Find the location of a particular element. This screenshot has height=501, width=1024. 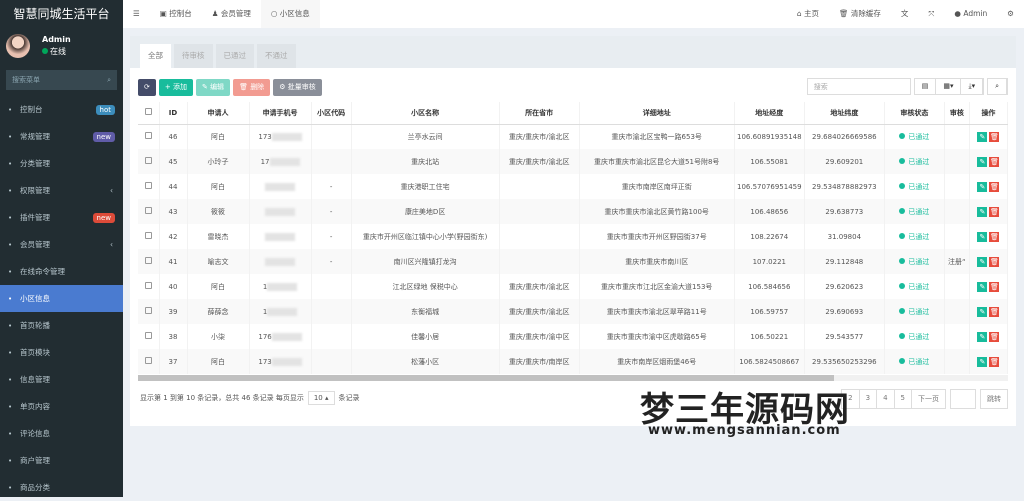

tab-rejected: 不通过 is located at coordinates (276, 56).